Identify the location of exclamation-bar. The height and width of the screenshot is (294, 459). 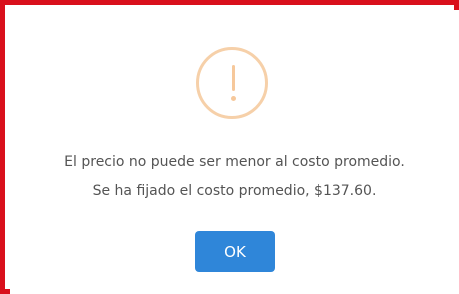
(233, 78).